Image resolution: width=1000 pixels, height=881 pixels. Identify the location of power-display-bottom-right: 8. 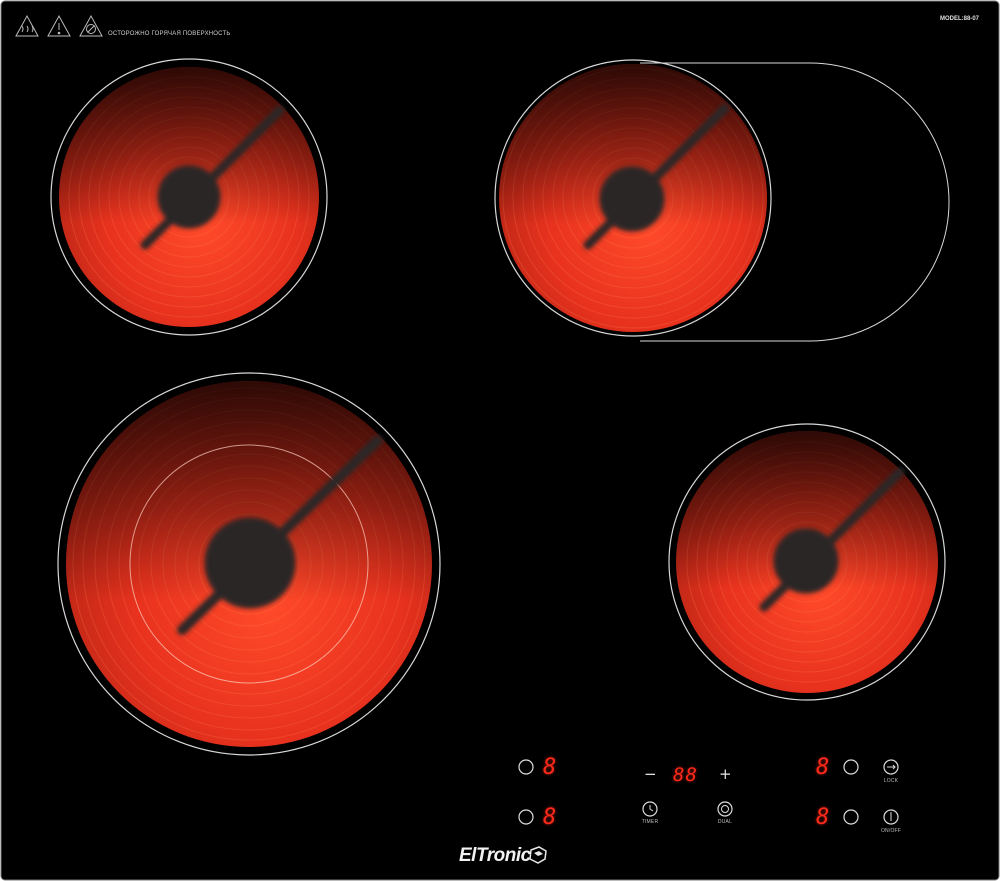
(823, 817).